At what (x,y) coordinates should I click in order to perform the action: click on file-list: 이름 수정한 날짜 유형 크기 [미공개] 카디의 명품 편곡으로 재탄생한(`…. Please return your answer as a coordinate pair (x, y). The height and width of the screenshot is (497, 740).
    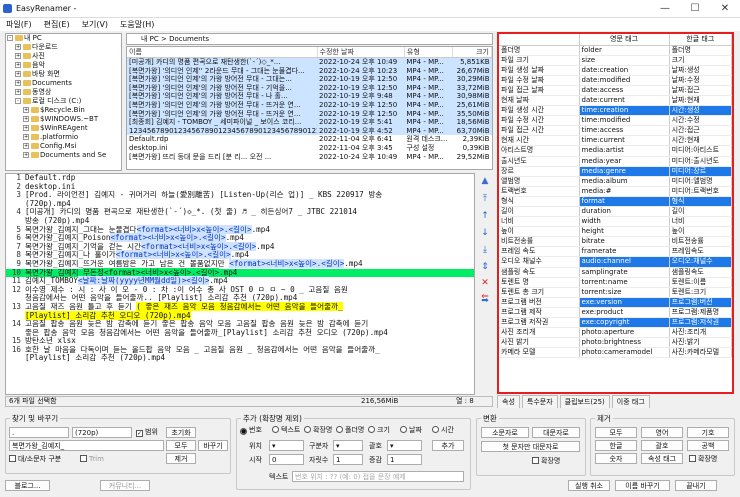
    Looking at the image, I should click on (309, 108).